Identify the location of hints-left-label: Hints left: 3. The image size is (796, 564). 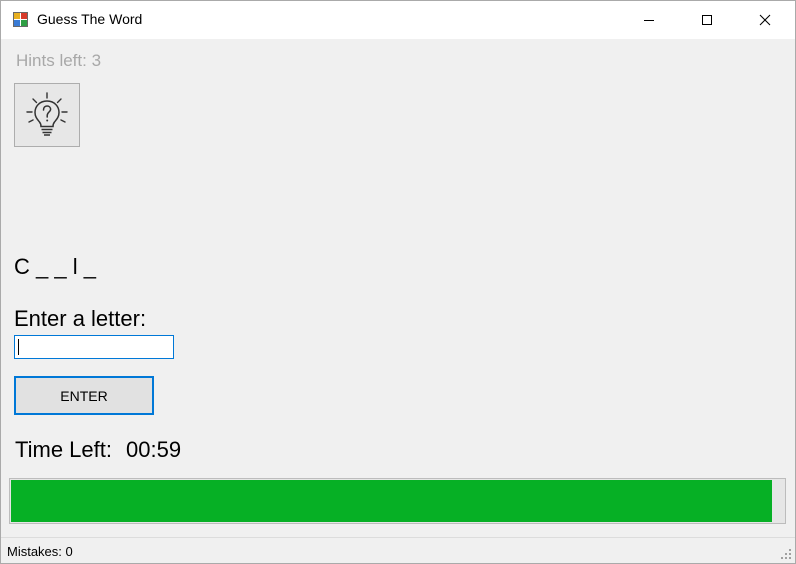
(59, 60).